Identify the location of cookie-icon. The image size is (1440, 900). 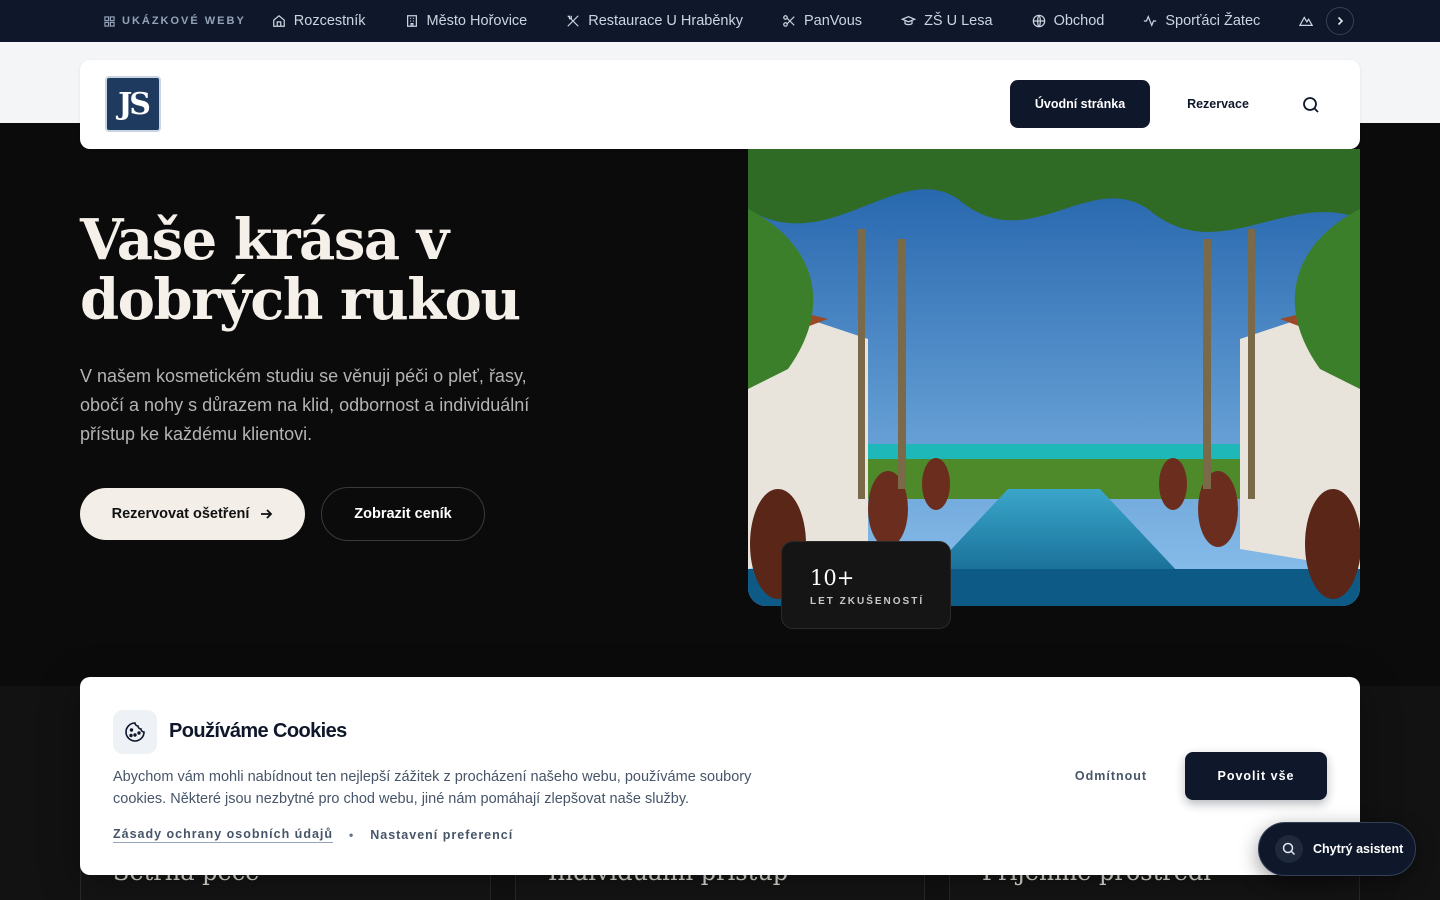
(135, 732).